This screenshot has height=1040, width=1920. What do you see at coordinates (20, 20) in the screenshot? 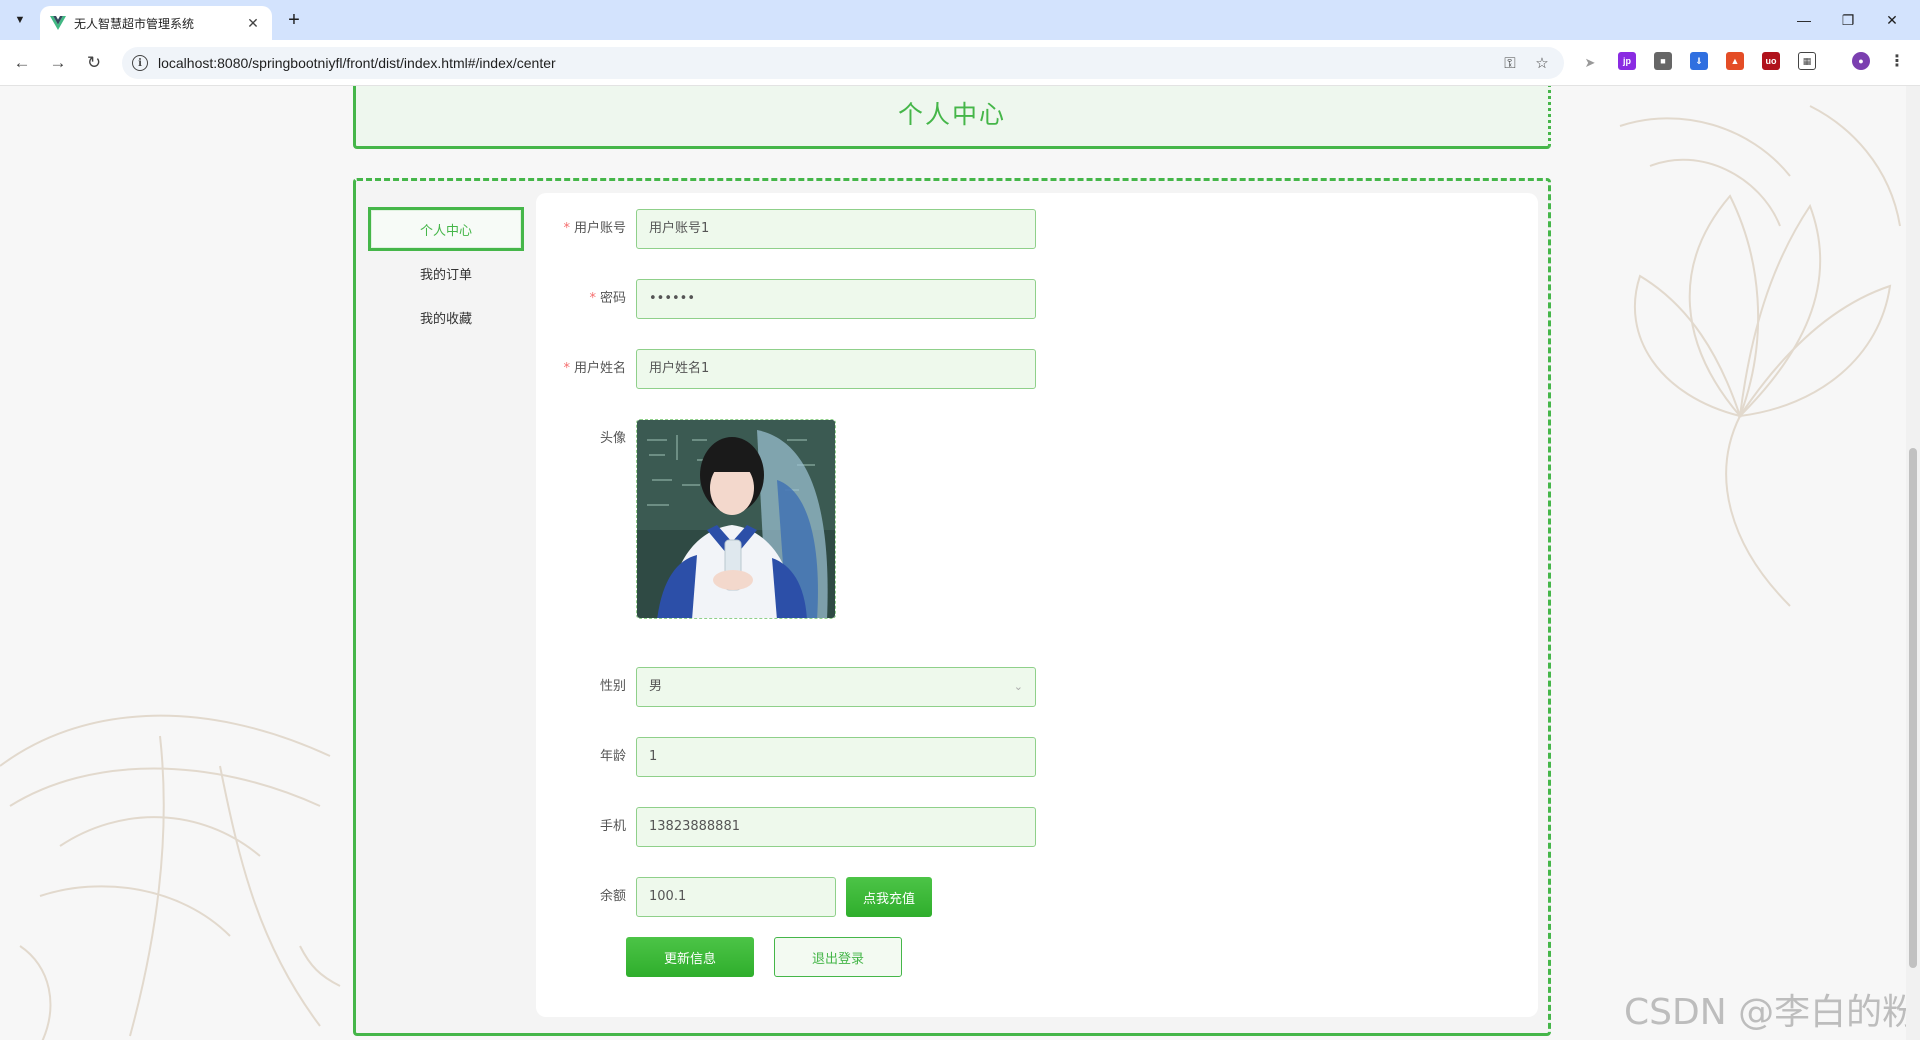
I see `tab-search-icon: ▼` at bounding box center [20, 20].